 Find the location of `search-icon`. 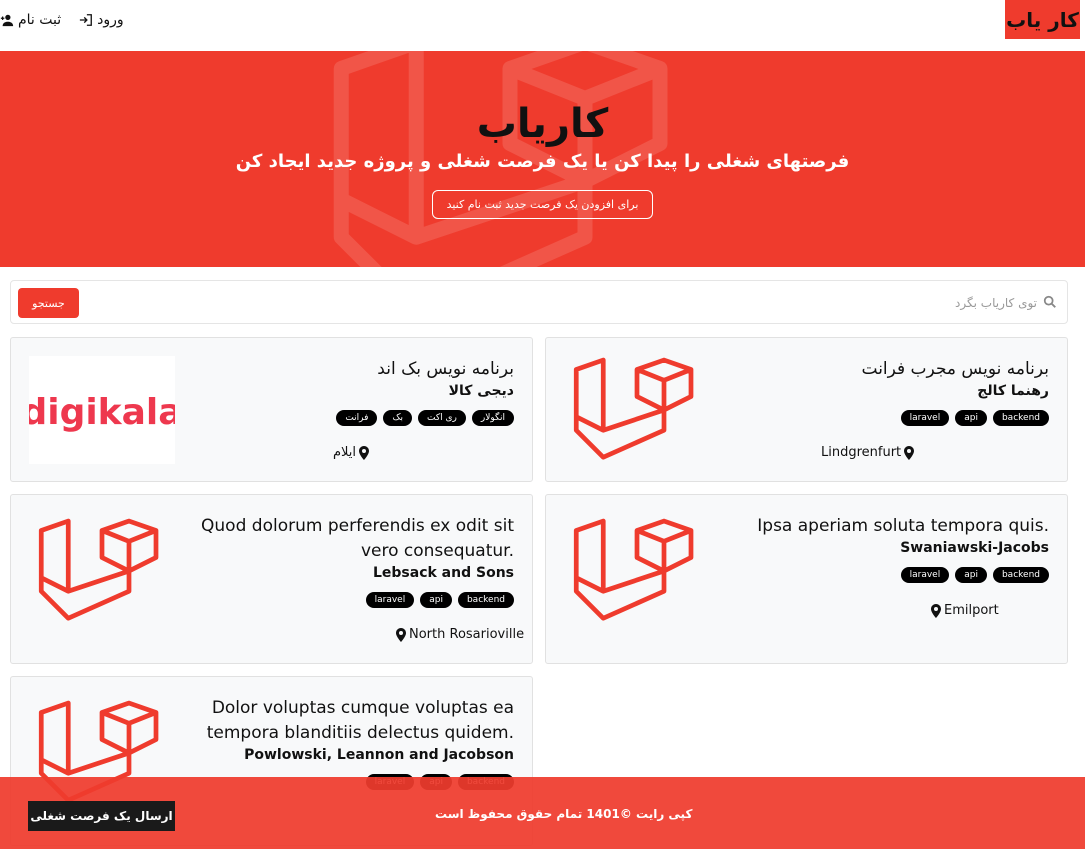

search-icon is located at coordinates (1049, 301).